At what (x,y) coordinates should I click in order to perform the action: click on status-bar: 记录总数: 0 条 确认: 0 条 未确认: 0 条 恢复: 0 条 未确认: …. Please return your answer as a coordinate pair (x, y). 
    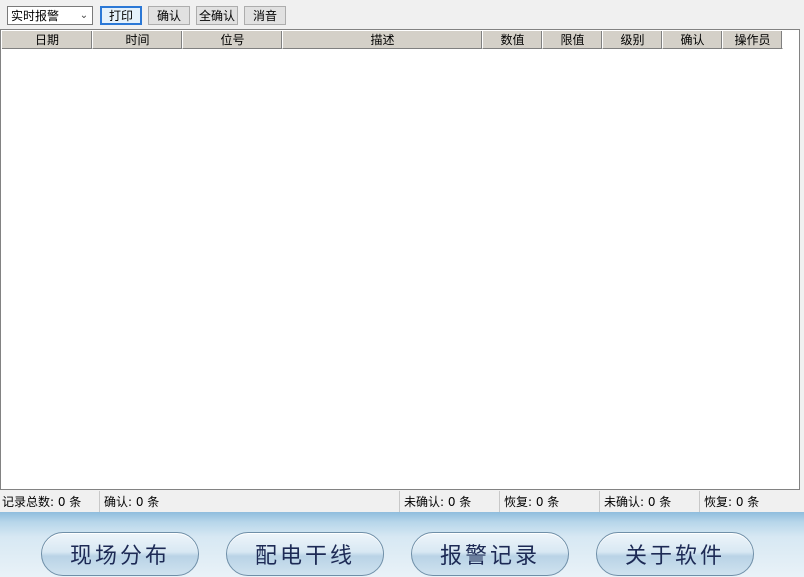
    Looking at the image, I should click on (402, 501).